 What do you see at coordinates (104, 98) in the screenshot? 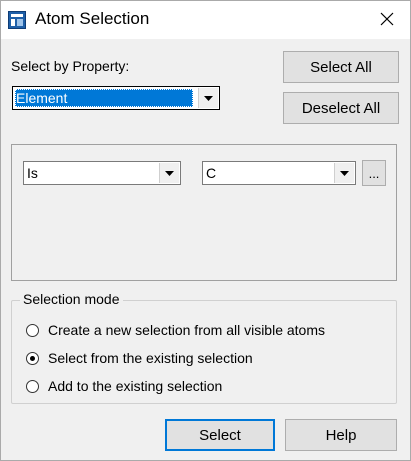
I see `property-value: Element` at bounding box center [104, 98].